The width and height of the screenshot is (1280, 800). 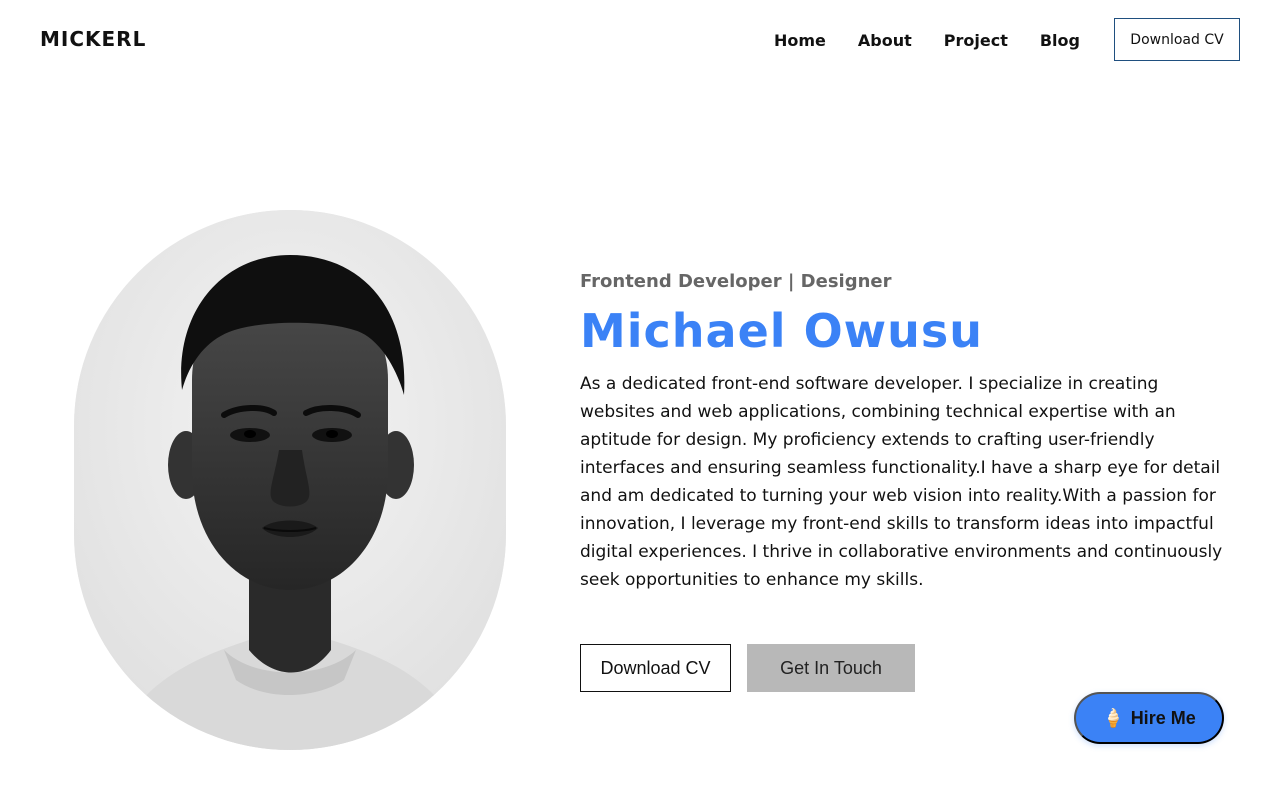 What do you see at coordinates (655, 668) in the screenshot?
I see `download-cv-button: Download CV` at bounding box center [655, 668].